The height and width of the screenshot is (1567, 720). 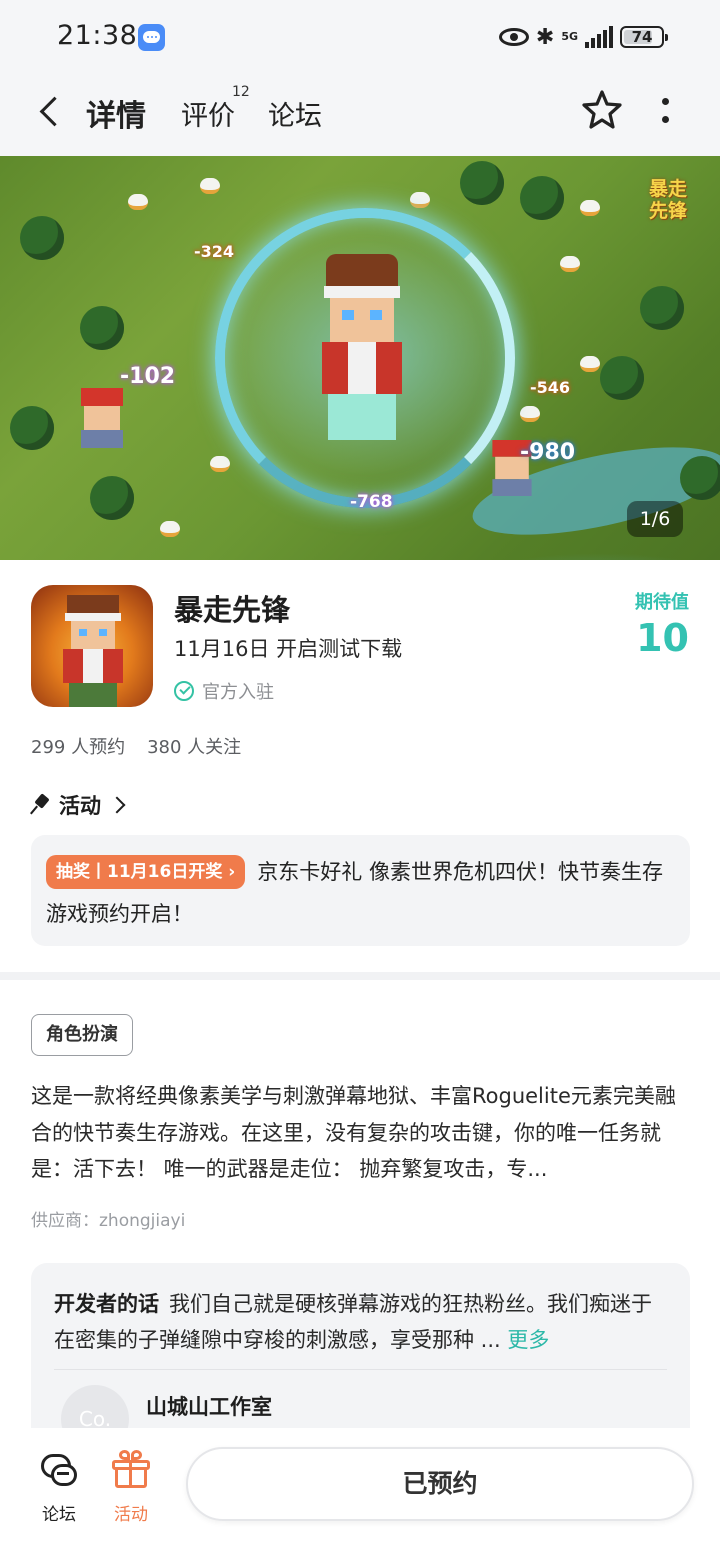 What do you see at coordinates (288, 649) in the screenshot?
I see `release-date: 11月16日 开启测试下载` at bounding box center [288, 649].